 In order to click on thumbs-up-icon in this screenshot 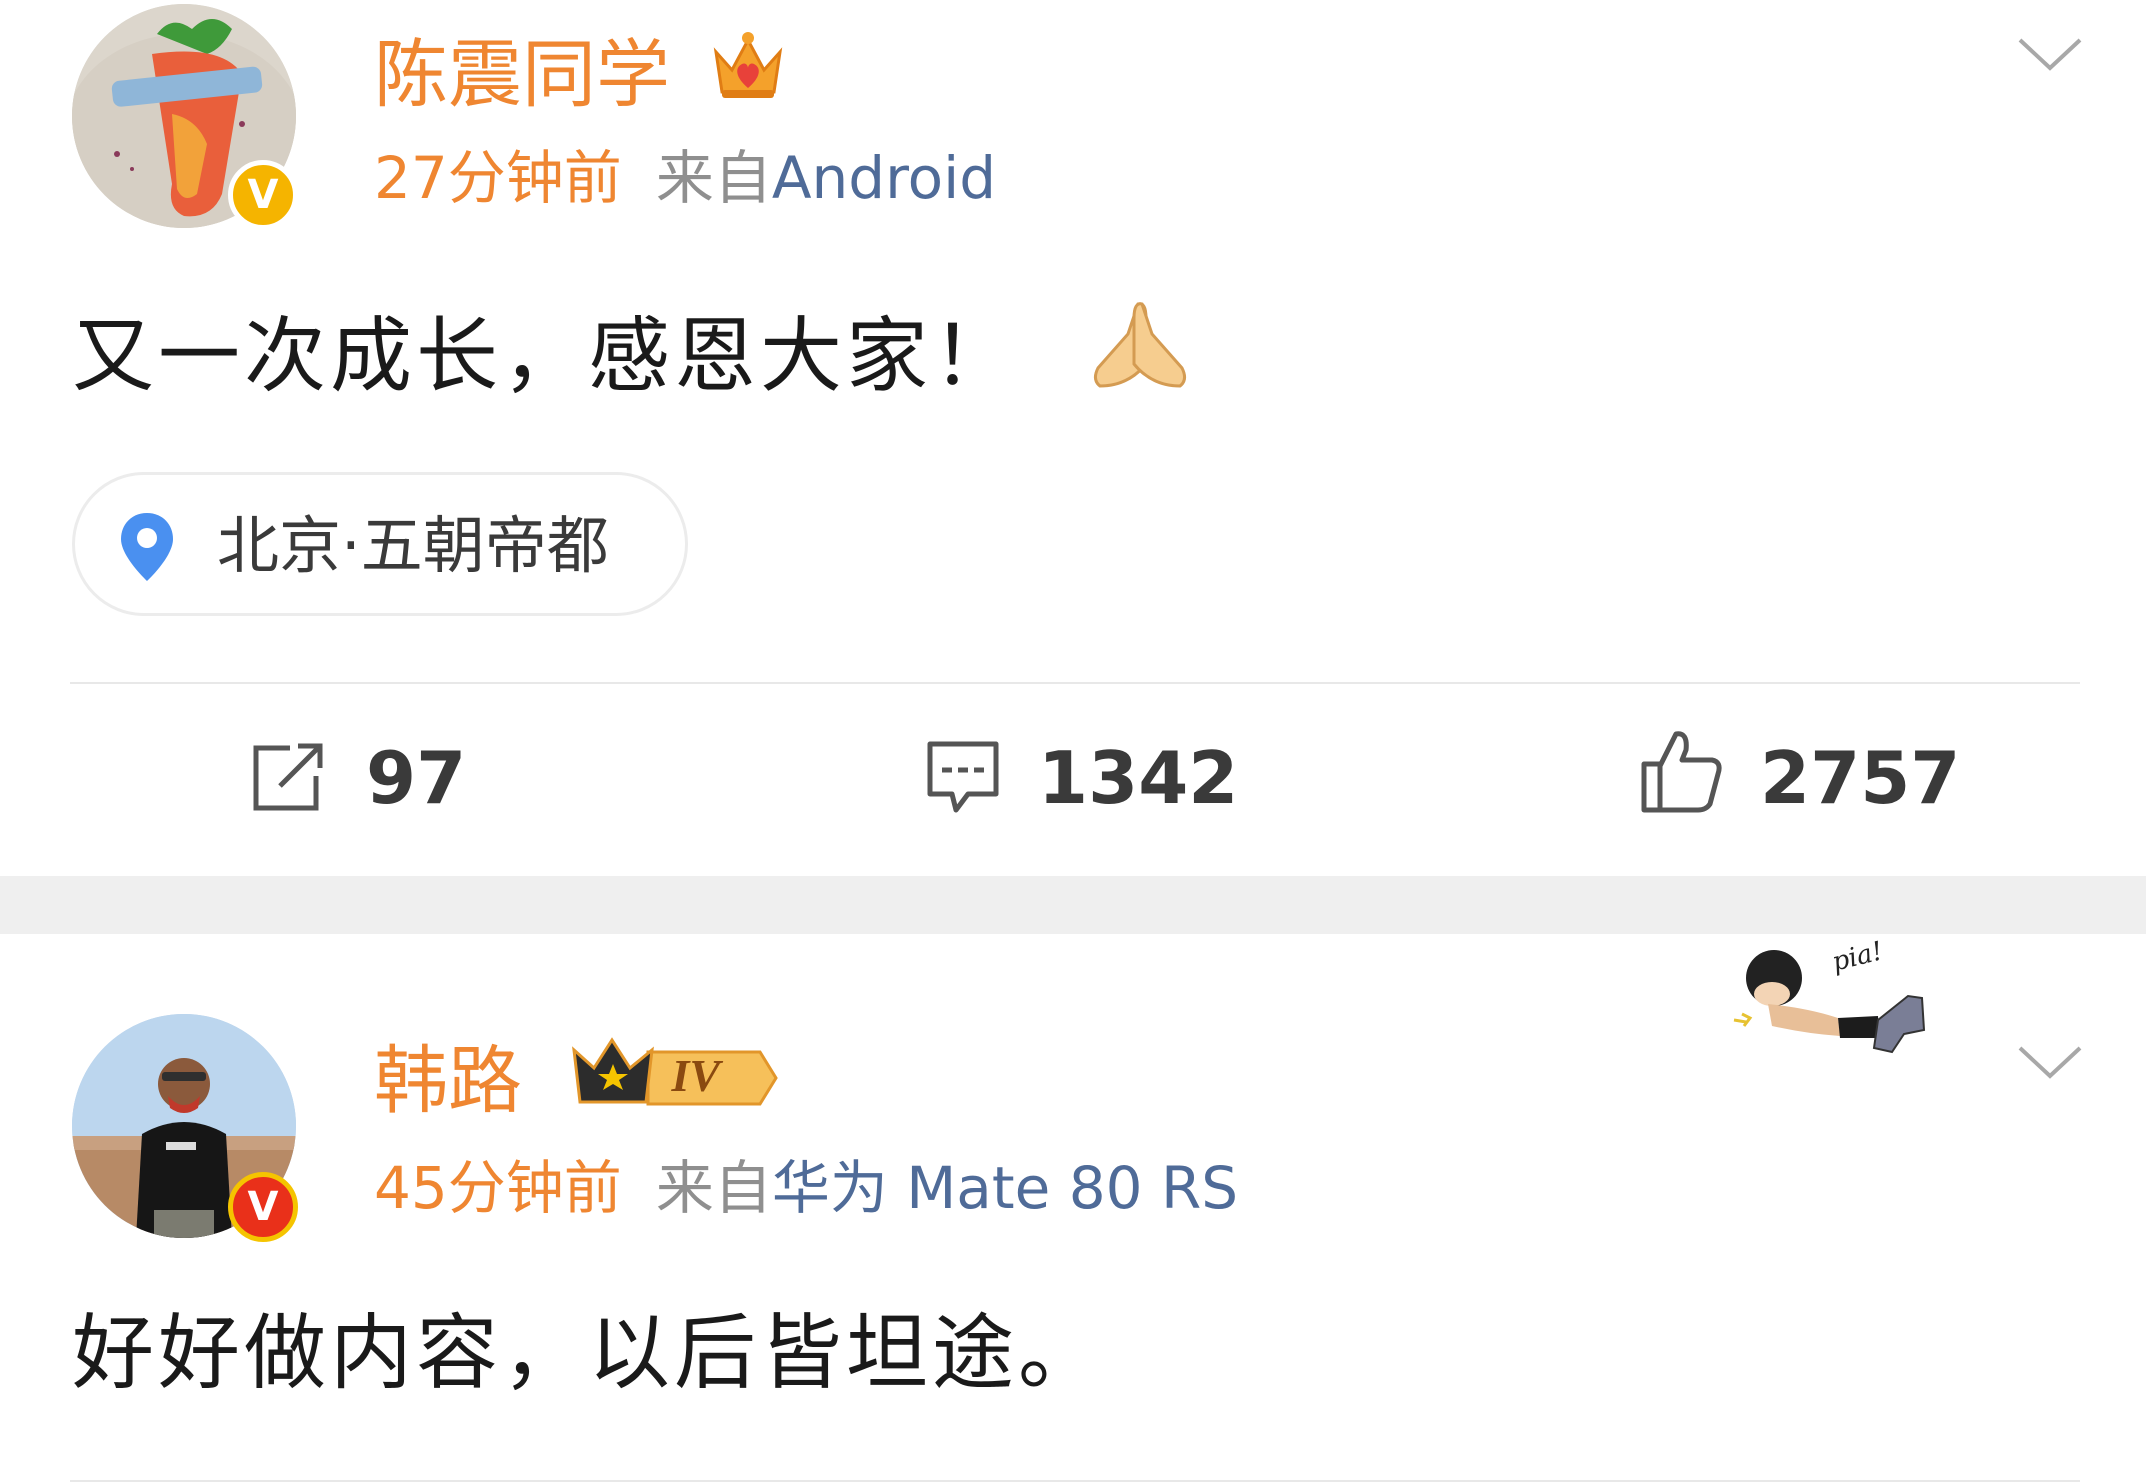, I will do `click(1681, 772)`.